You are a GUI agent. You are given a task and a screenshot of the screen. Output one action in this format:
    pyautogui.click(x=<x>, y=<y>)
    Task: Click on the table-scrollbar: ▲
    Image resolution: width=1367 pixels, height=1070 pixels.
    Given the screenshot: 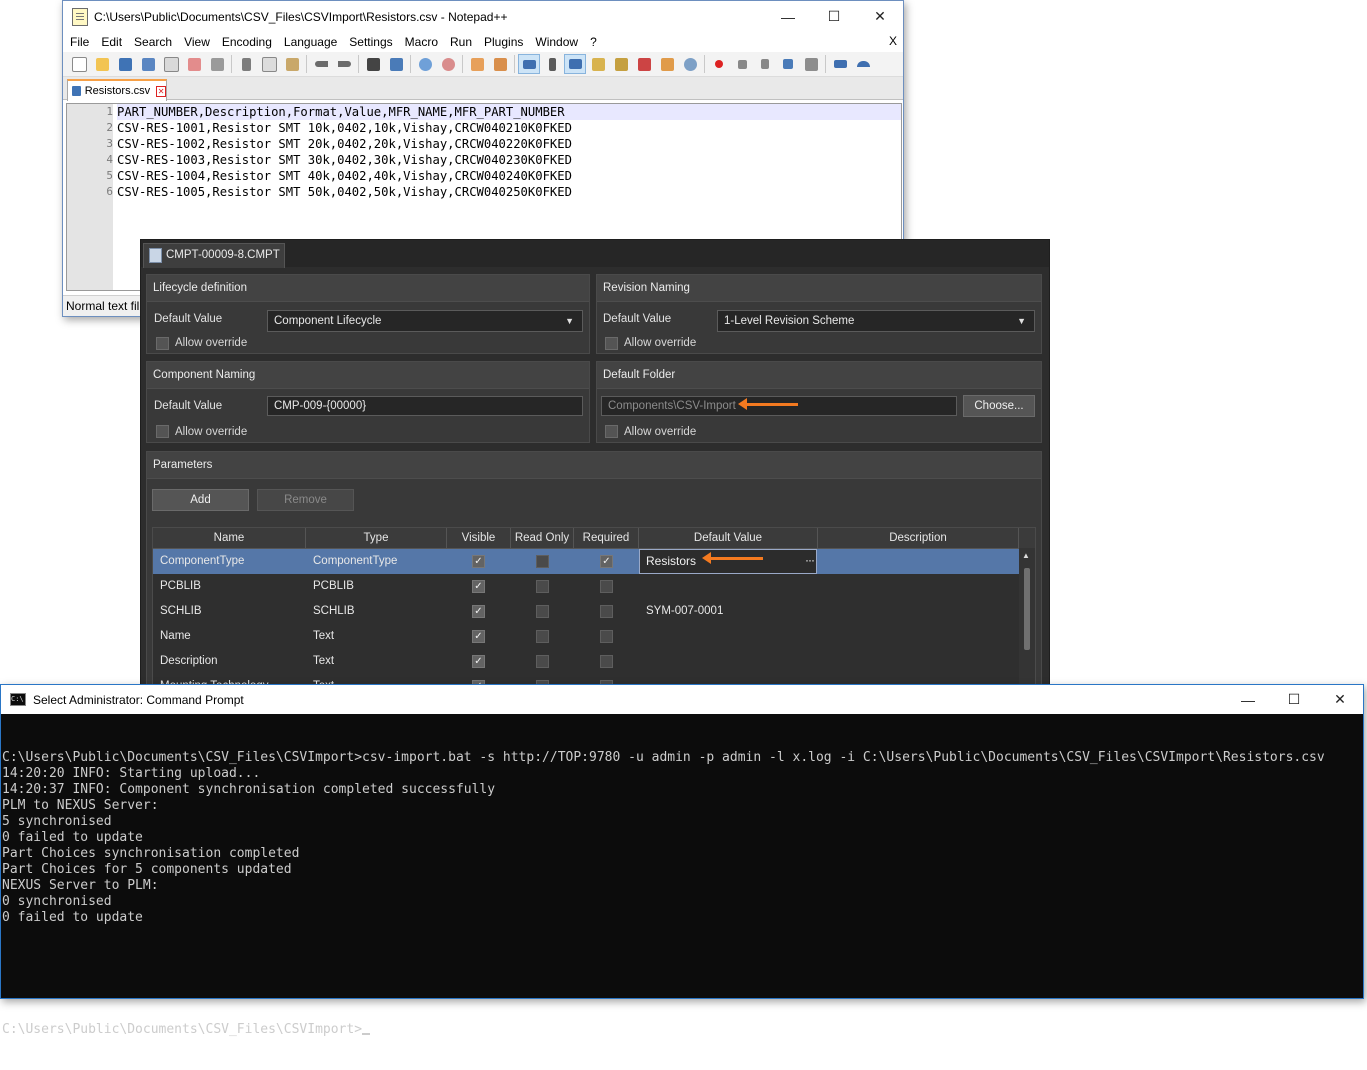 What is the action you would take?
    pyautogui.click(x=1027, y=617)
    